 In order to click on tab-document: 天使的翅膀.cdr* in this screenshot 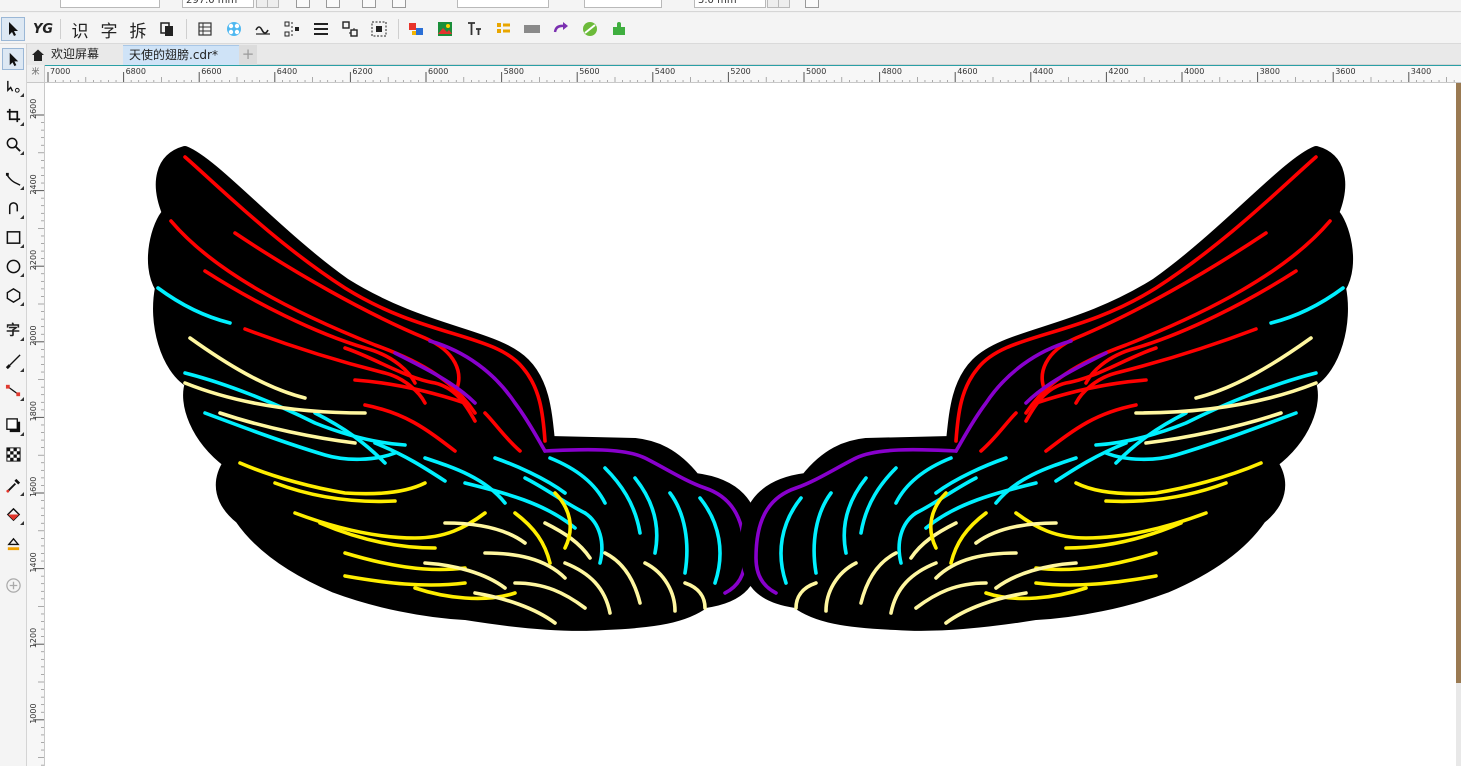, I will do `click(181, 55)`.